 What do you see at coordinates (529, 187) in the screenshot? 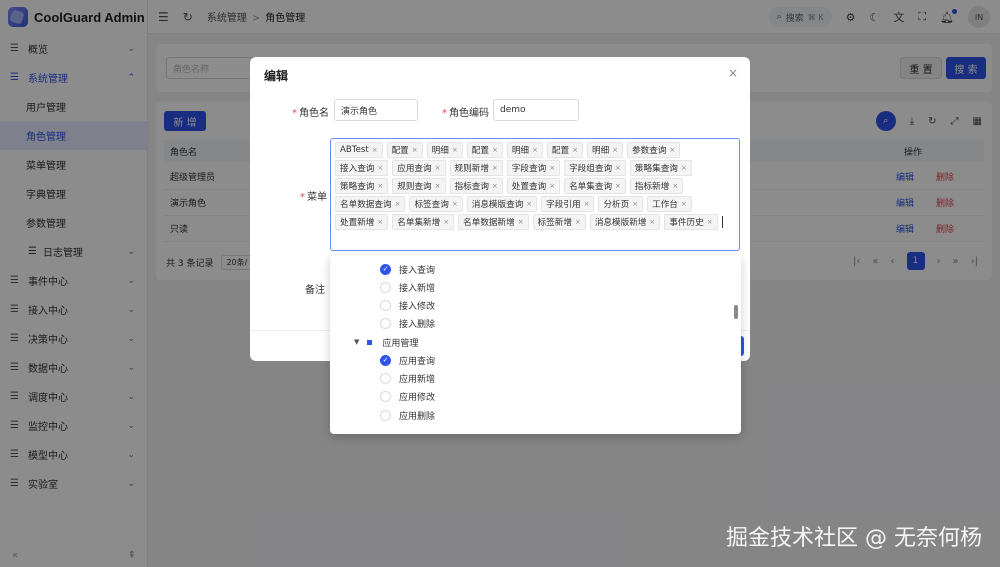
I see `tag-label: 处置查询` at bounding box center [529, 187].